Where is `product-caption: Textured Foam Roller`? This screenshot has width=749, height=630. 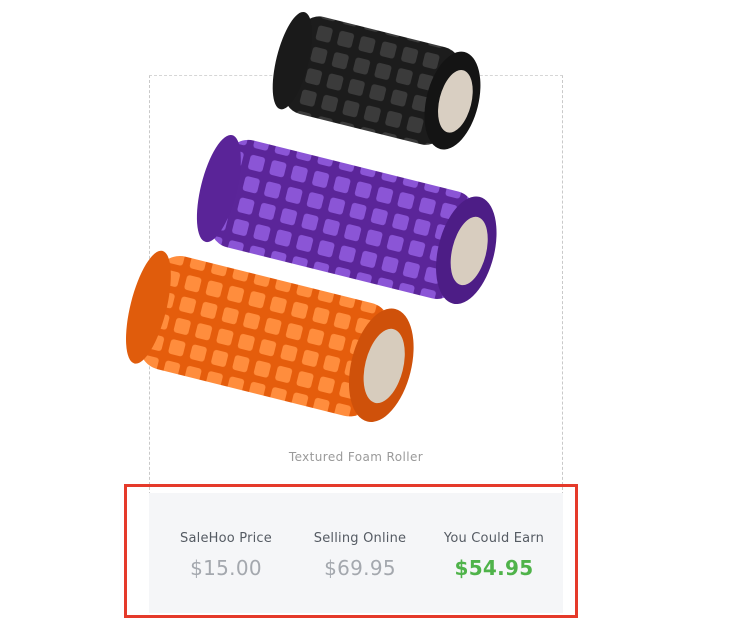
product-caption: Textured Foam Roller is located at coordinates (356, 457).